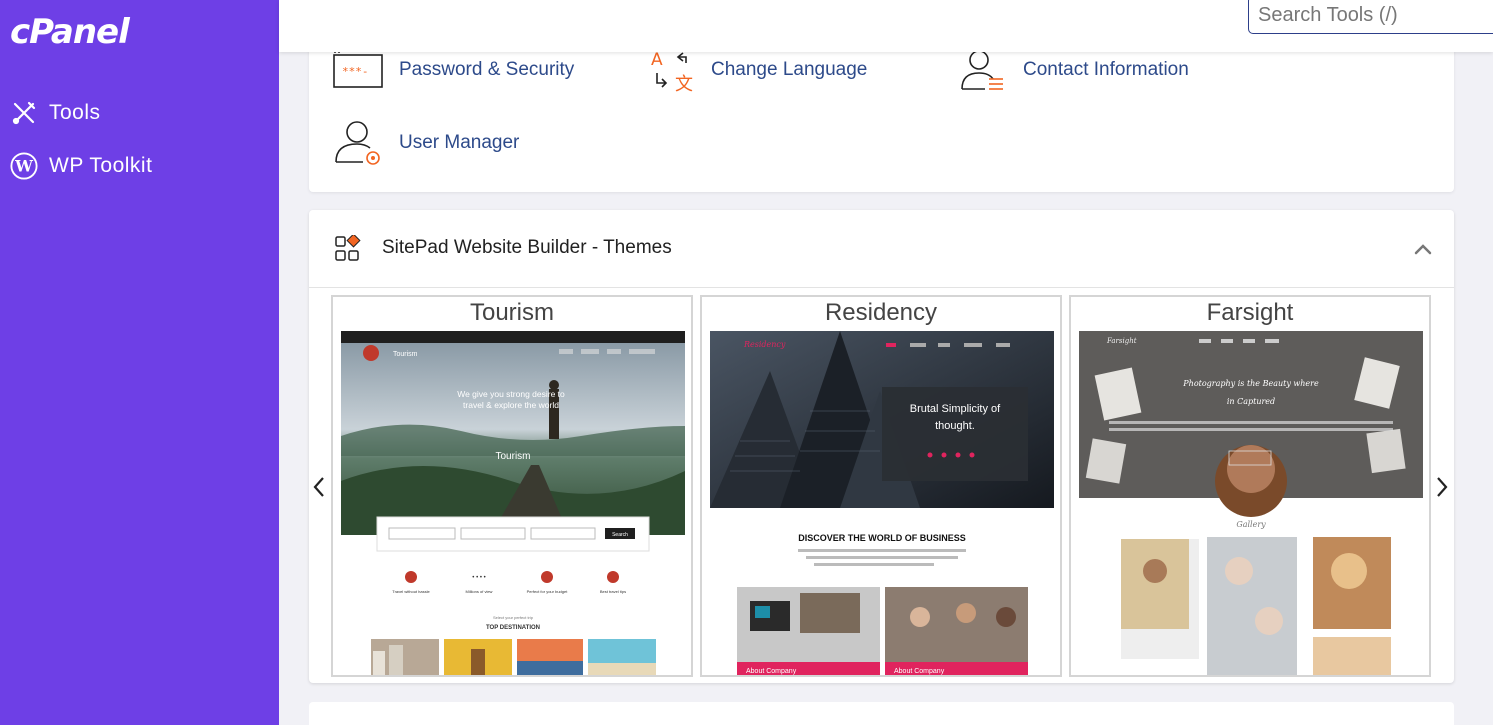  Describe the element at coordinates (1250, 312) in the screenshot. I see `theme-name: Farsight` at that location.